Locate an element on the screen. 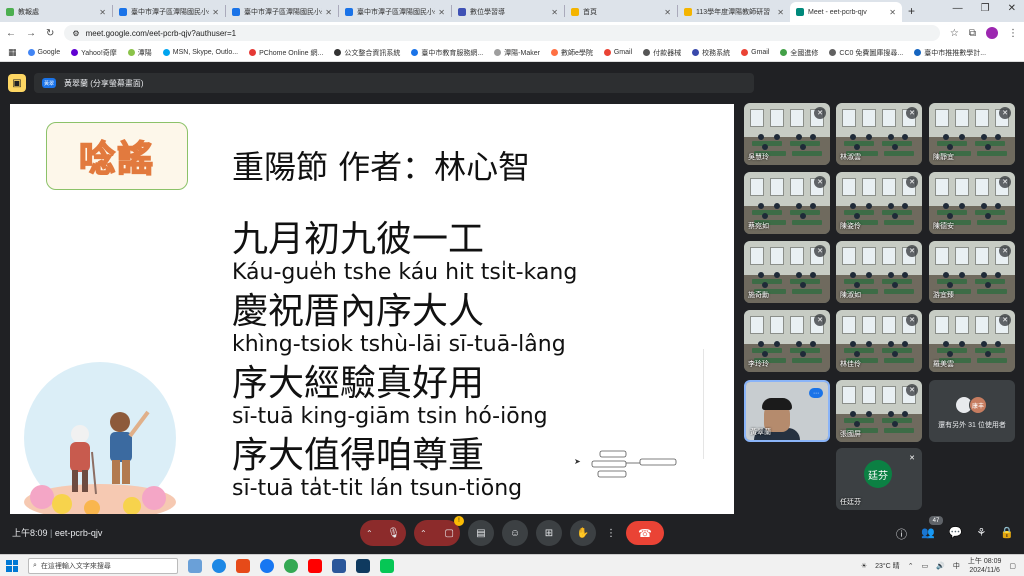  edge-icon is located at coordinates (219, 565).